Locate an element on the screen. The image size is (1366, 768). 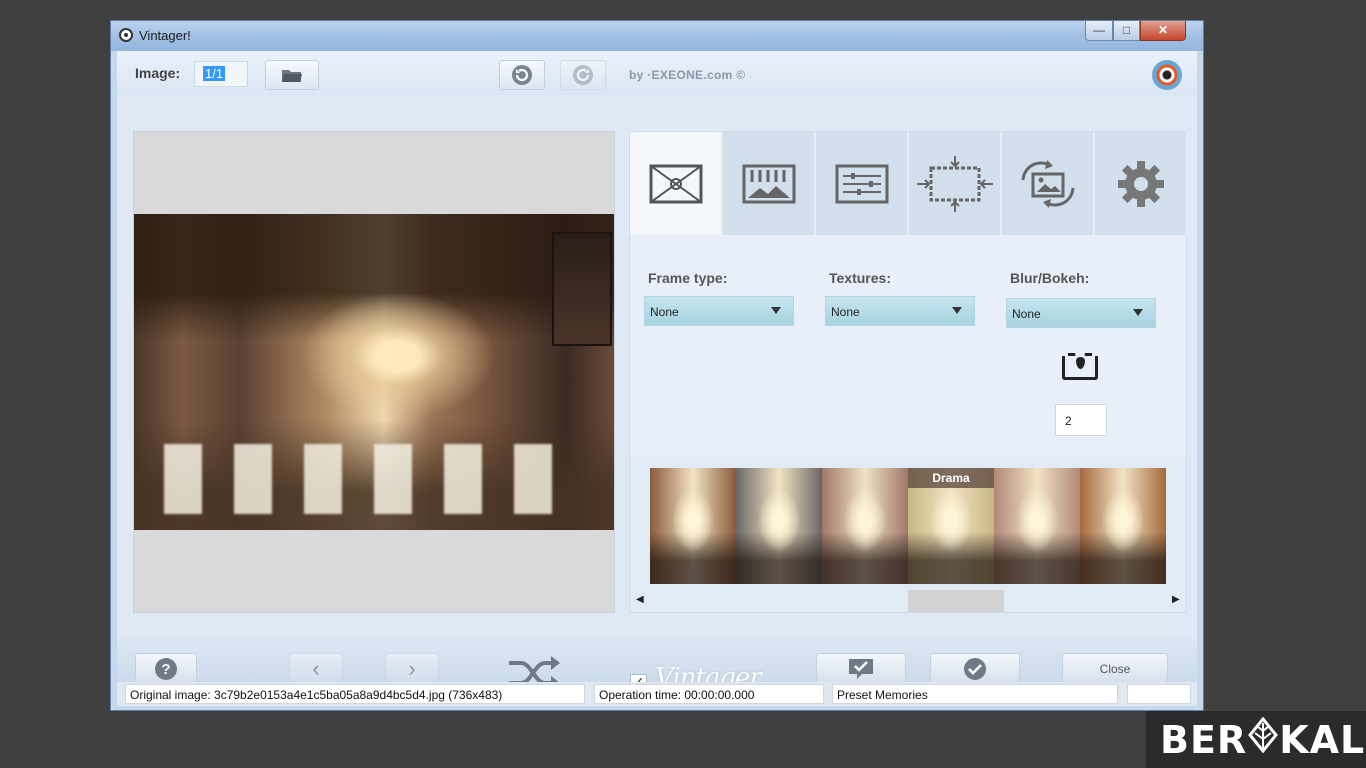
tab-textures is located at coordinates (769, 183).